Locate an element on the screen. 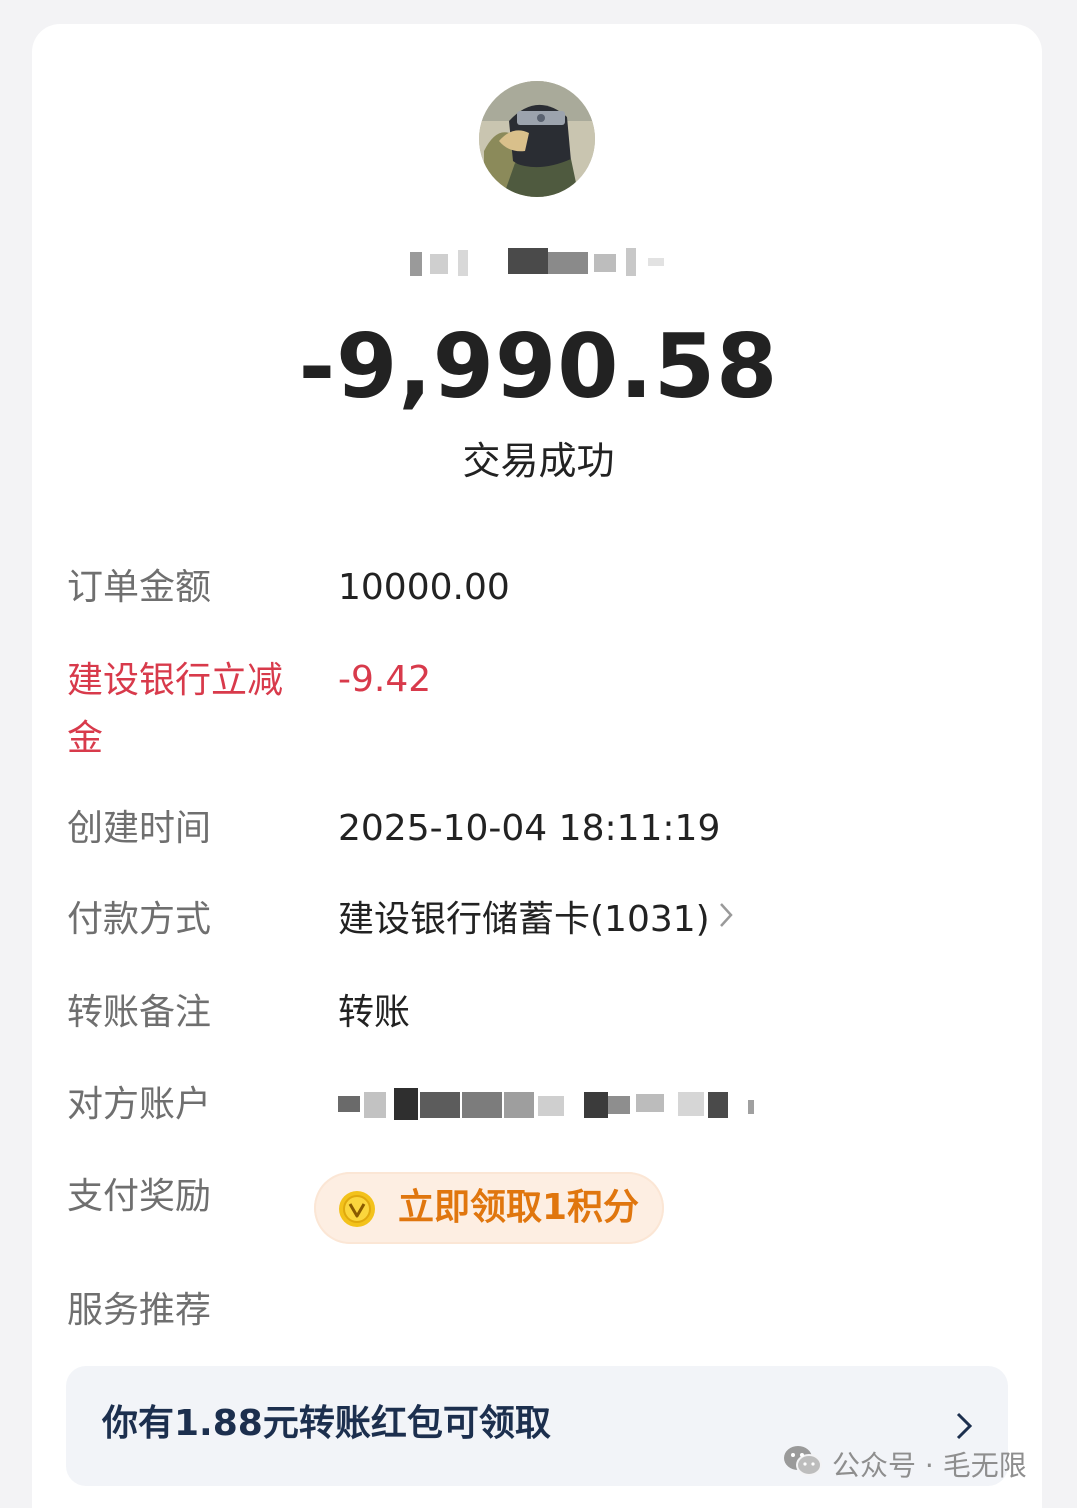 The image size is (1077, 1508). coin-icon is located at coordinates (357, 1209).